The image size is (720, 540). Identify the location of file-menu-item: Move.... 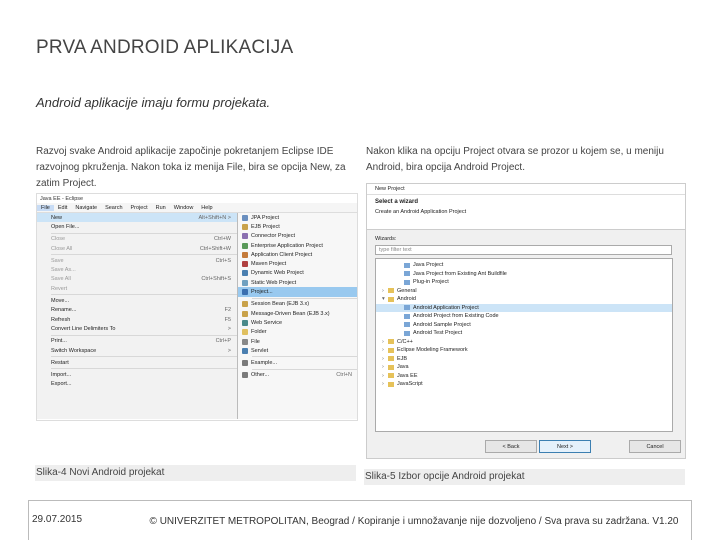
(137, 300).